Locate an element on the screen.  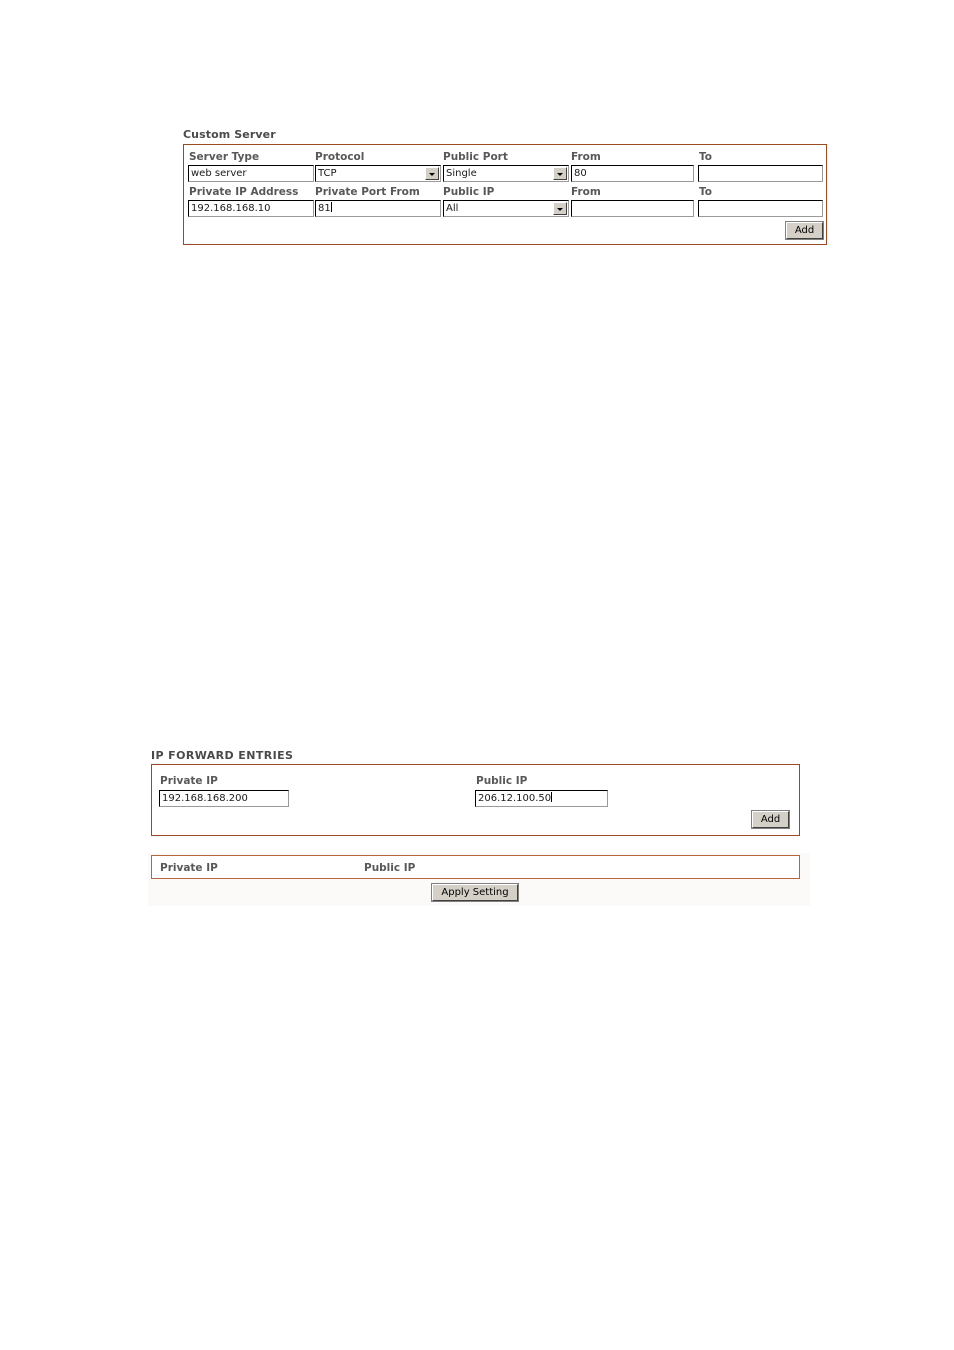
private-port-from-label: Private Port From is located at coordinates (367, 192).